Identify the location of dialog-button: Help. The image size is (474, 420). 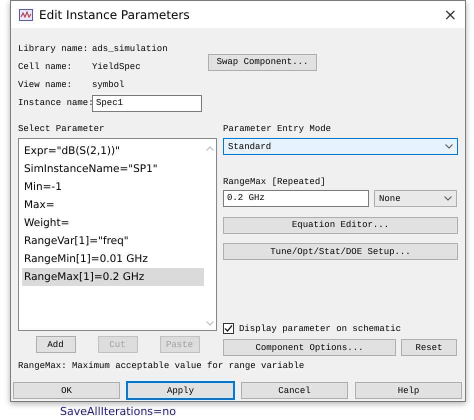
(408, 390).